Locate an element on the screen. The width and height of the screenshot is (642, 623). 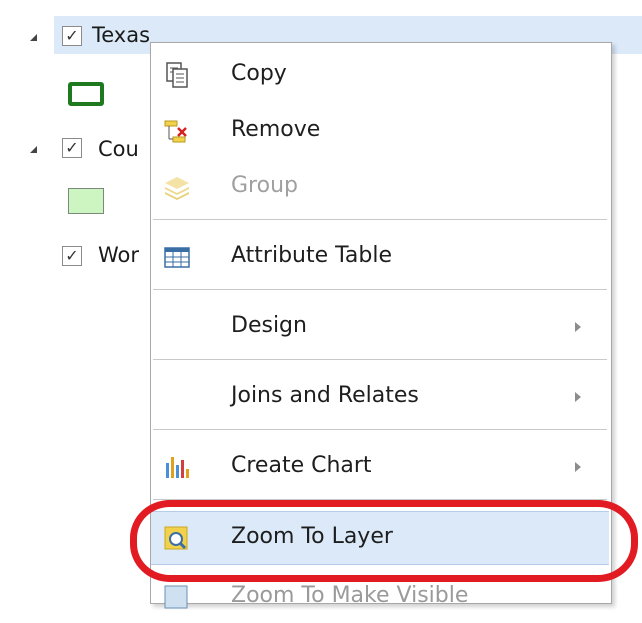
layer-checkbox-counties: ✓ is located at coordinates (72, 148).